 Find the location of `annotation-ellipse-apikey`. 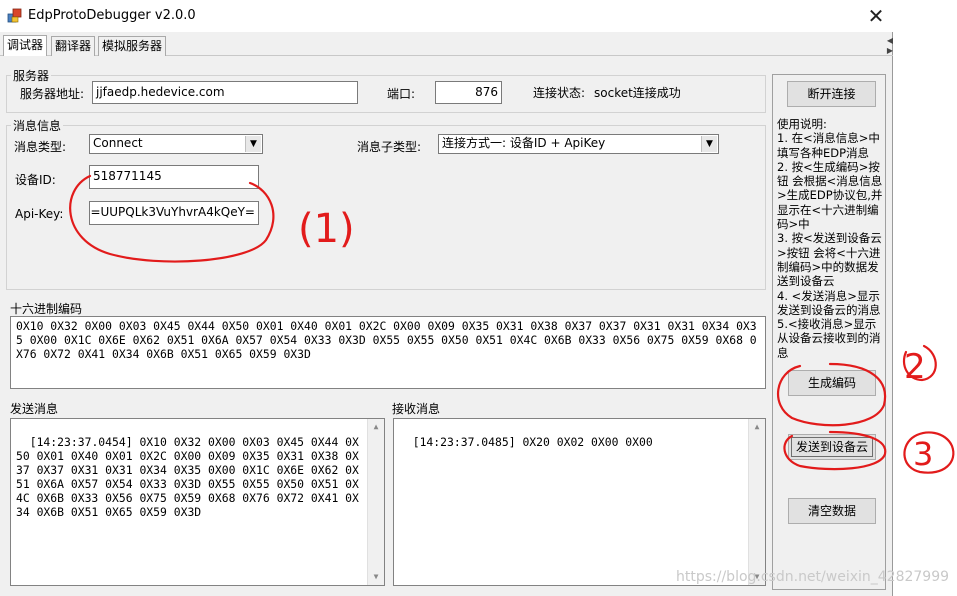

annotation-ellipse-apikey is located at coordinates (172, 218).